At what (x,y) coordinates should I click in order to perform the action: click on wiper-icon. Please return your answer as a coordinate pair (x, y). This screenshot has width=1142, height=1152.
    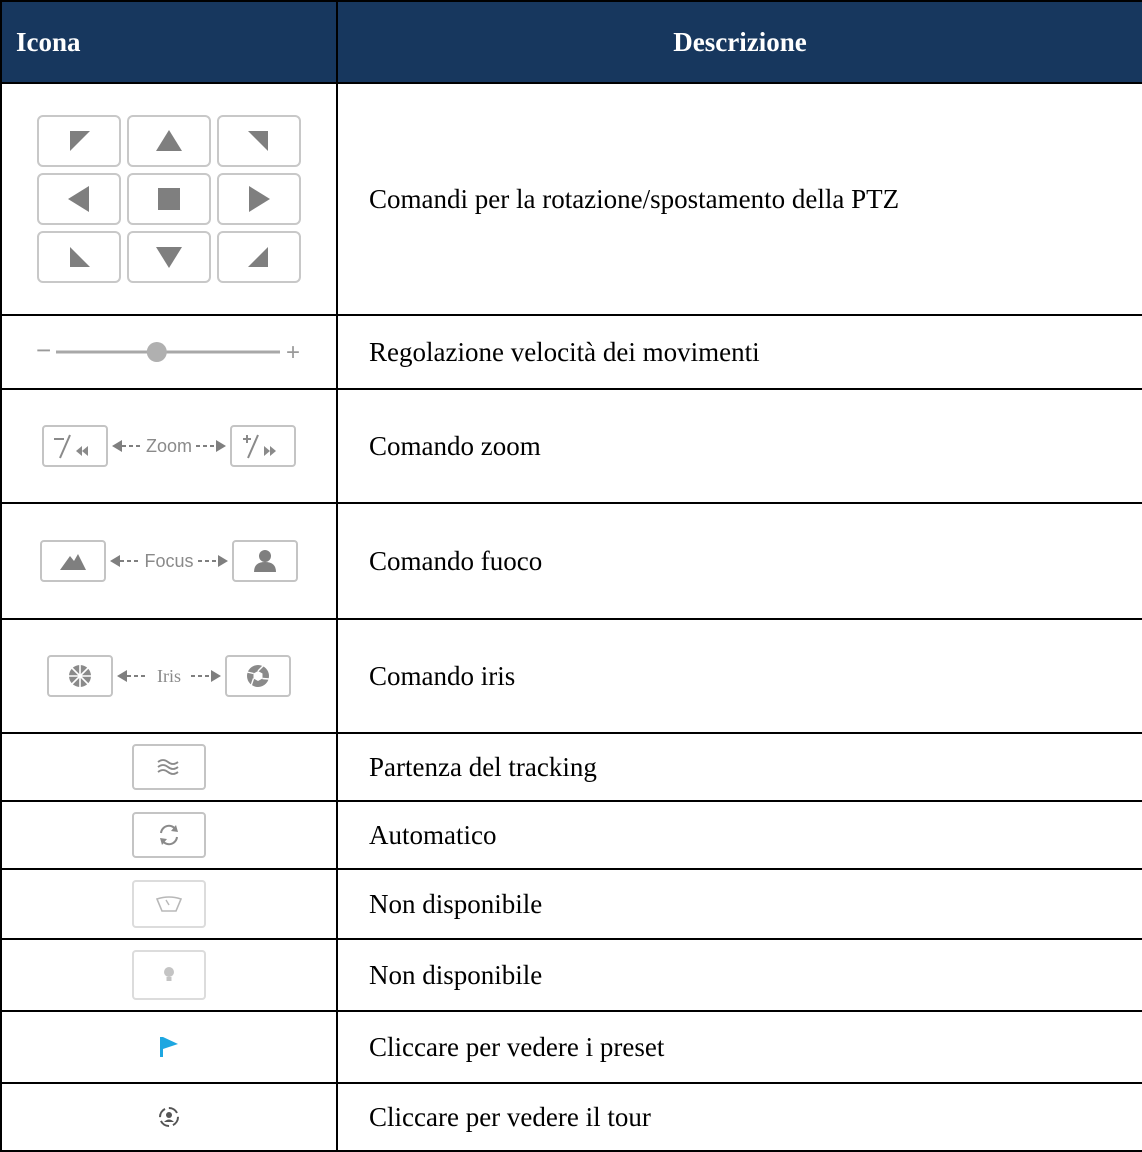
    Looking at the image, I should click on (169, 904).